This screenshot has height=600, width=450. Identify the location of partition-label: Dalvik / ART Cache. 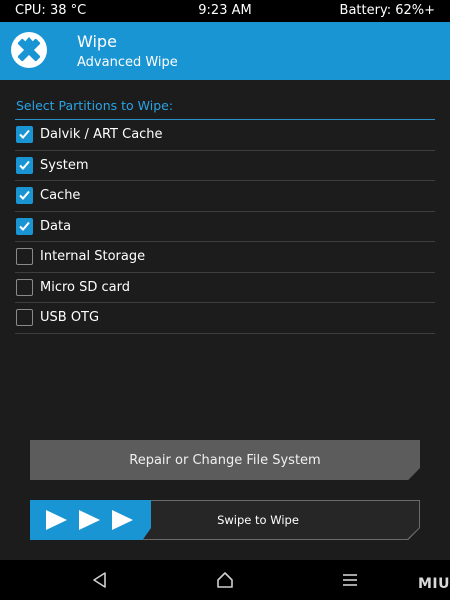
(101, 135).